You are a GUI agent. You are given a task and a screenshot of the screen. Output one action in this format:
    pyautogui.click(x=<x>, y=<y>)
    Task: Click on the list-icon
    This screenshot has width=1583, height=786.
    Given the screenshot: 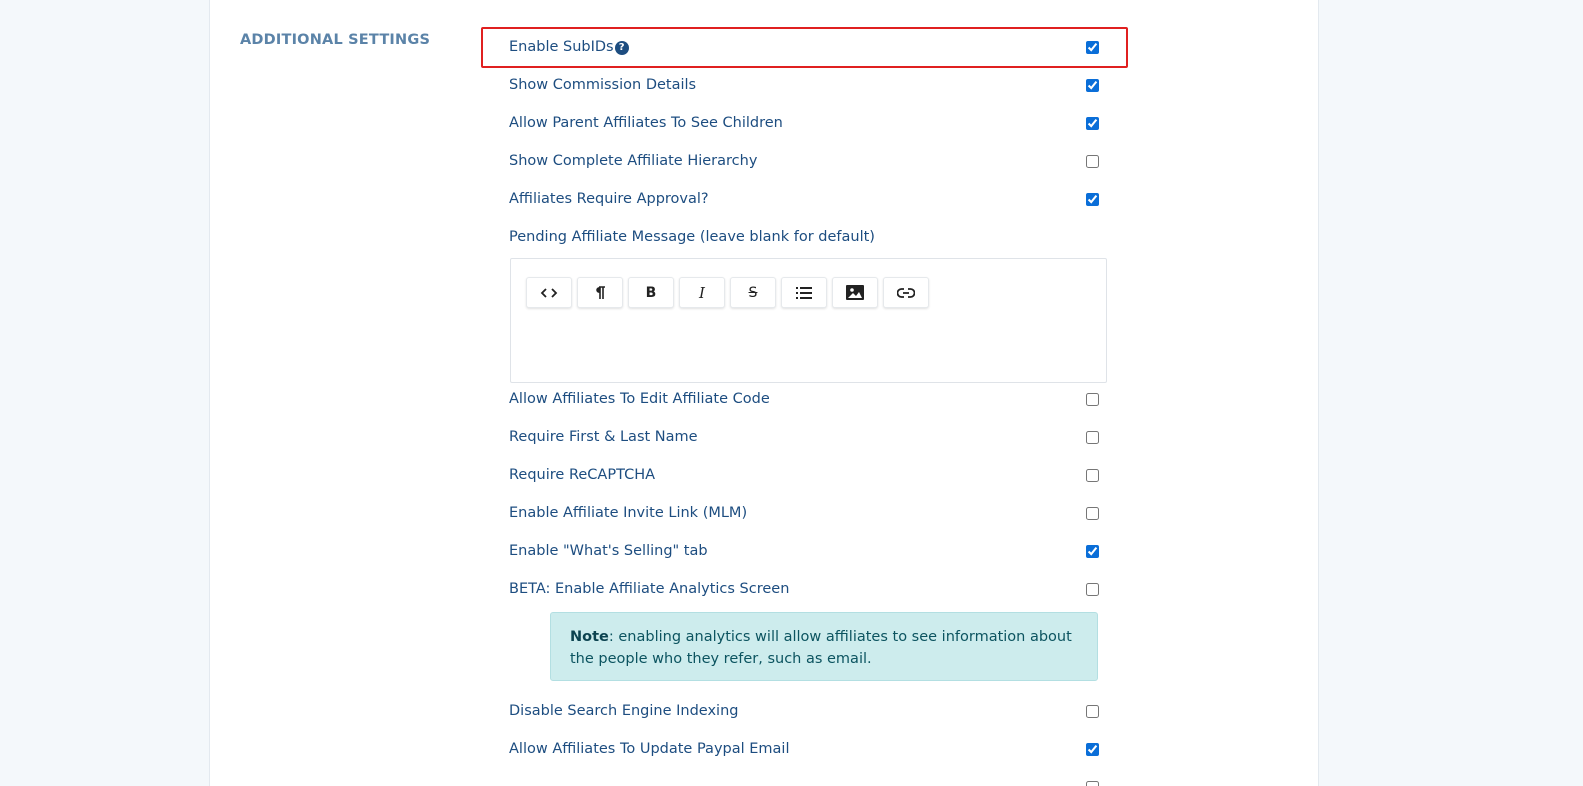 What is the action you would take?
    pyautogui.click(x=804, y=292)
    